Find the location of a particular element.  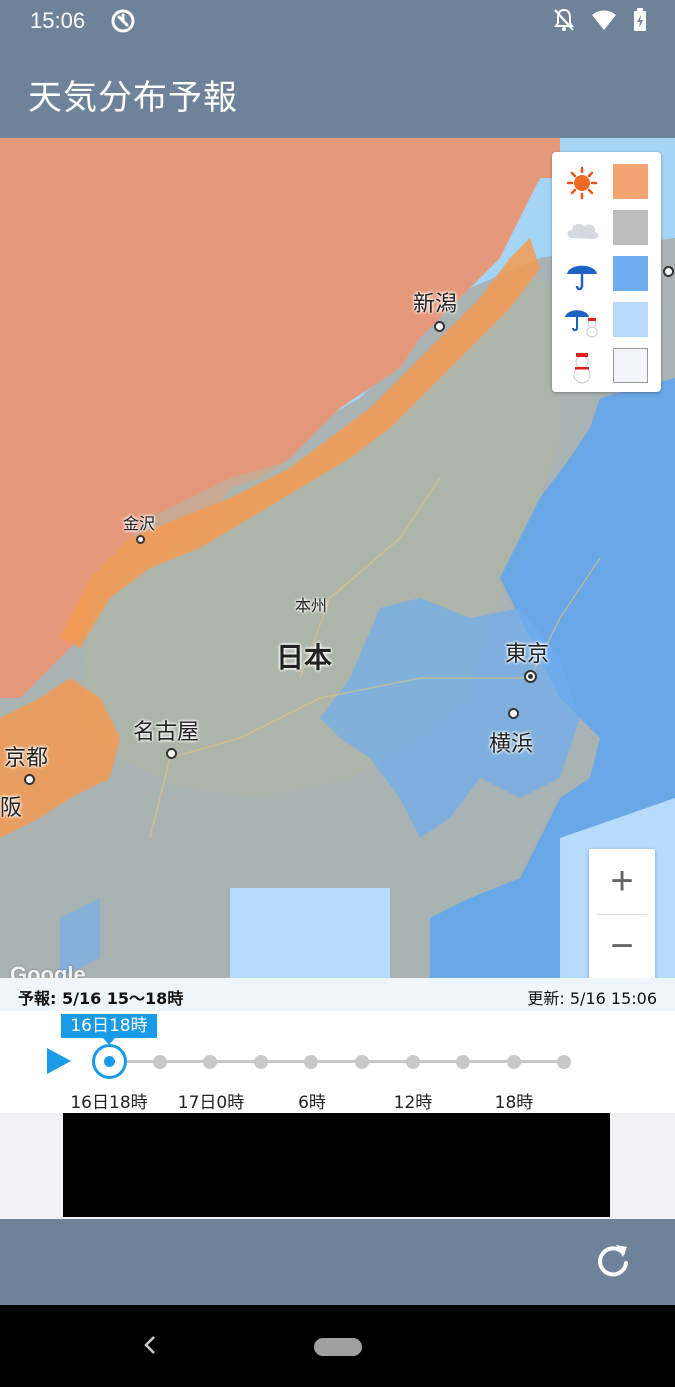

snowman-icon is located at coordinates (582, 368).